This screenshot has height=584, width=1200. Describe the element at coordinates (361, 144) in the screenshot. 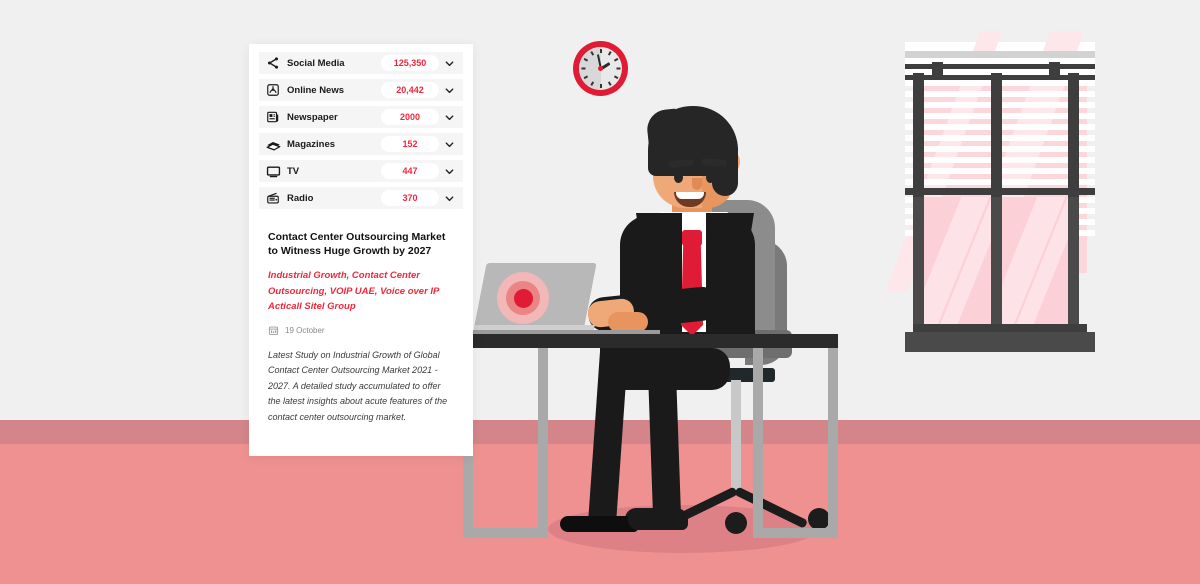

I see `media-row-magazines: Magazines 152` at that location.